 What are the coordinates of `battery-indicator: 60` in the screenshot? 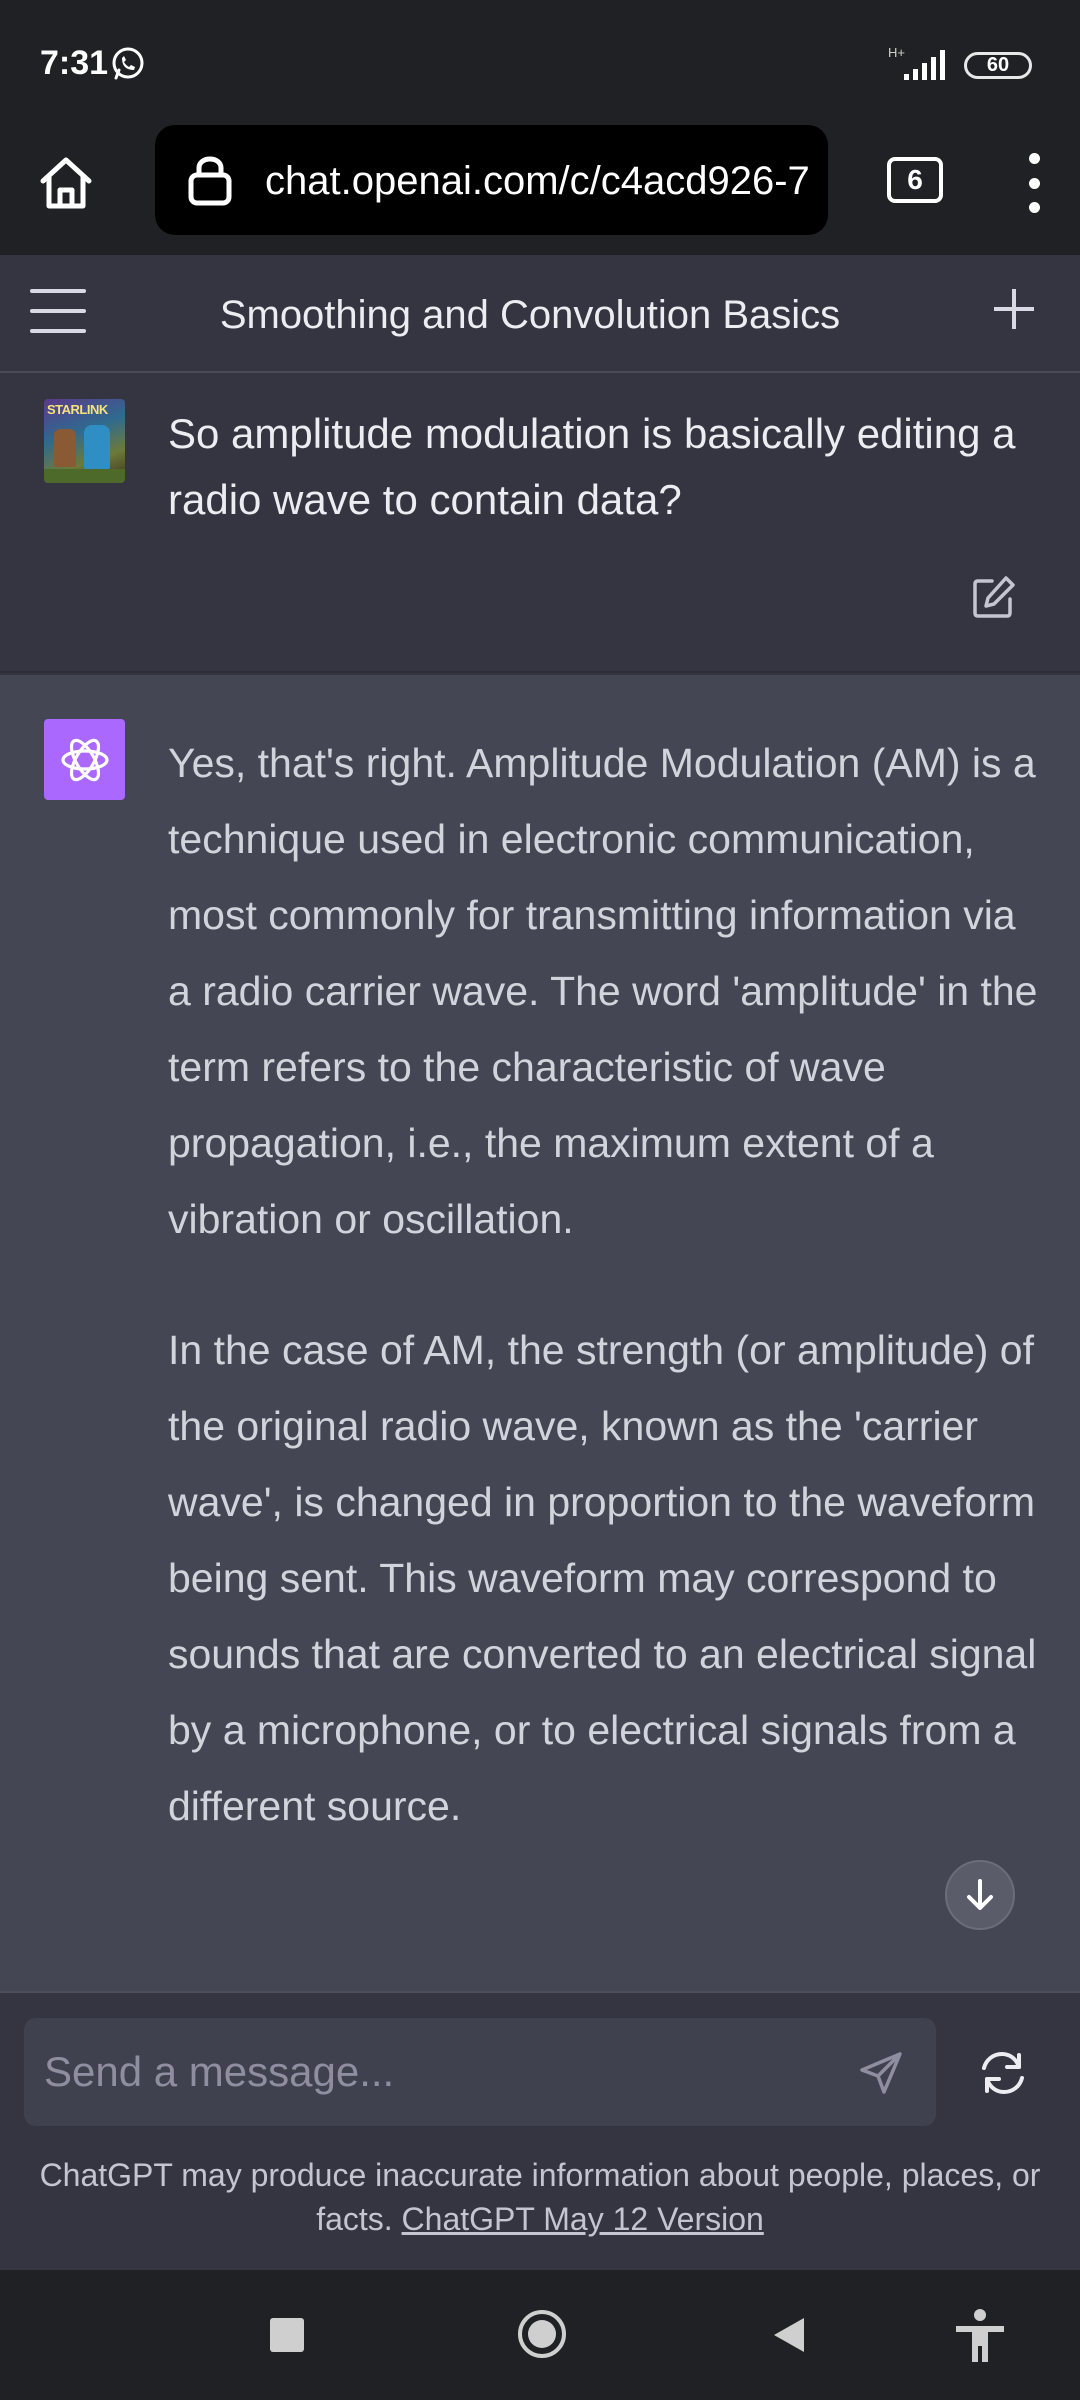 It's located at (998, 65).